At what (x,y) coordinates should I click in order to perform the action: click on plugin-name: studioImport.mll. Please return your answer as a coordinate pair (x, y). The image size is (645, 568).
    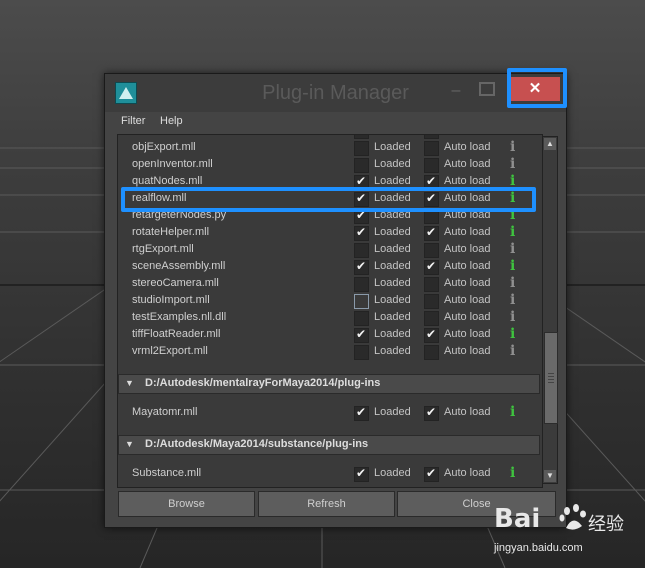
    Looking at the image, I should click on (171, 300).